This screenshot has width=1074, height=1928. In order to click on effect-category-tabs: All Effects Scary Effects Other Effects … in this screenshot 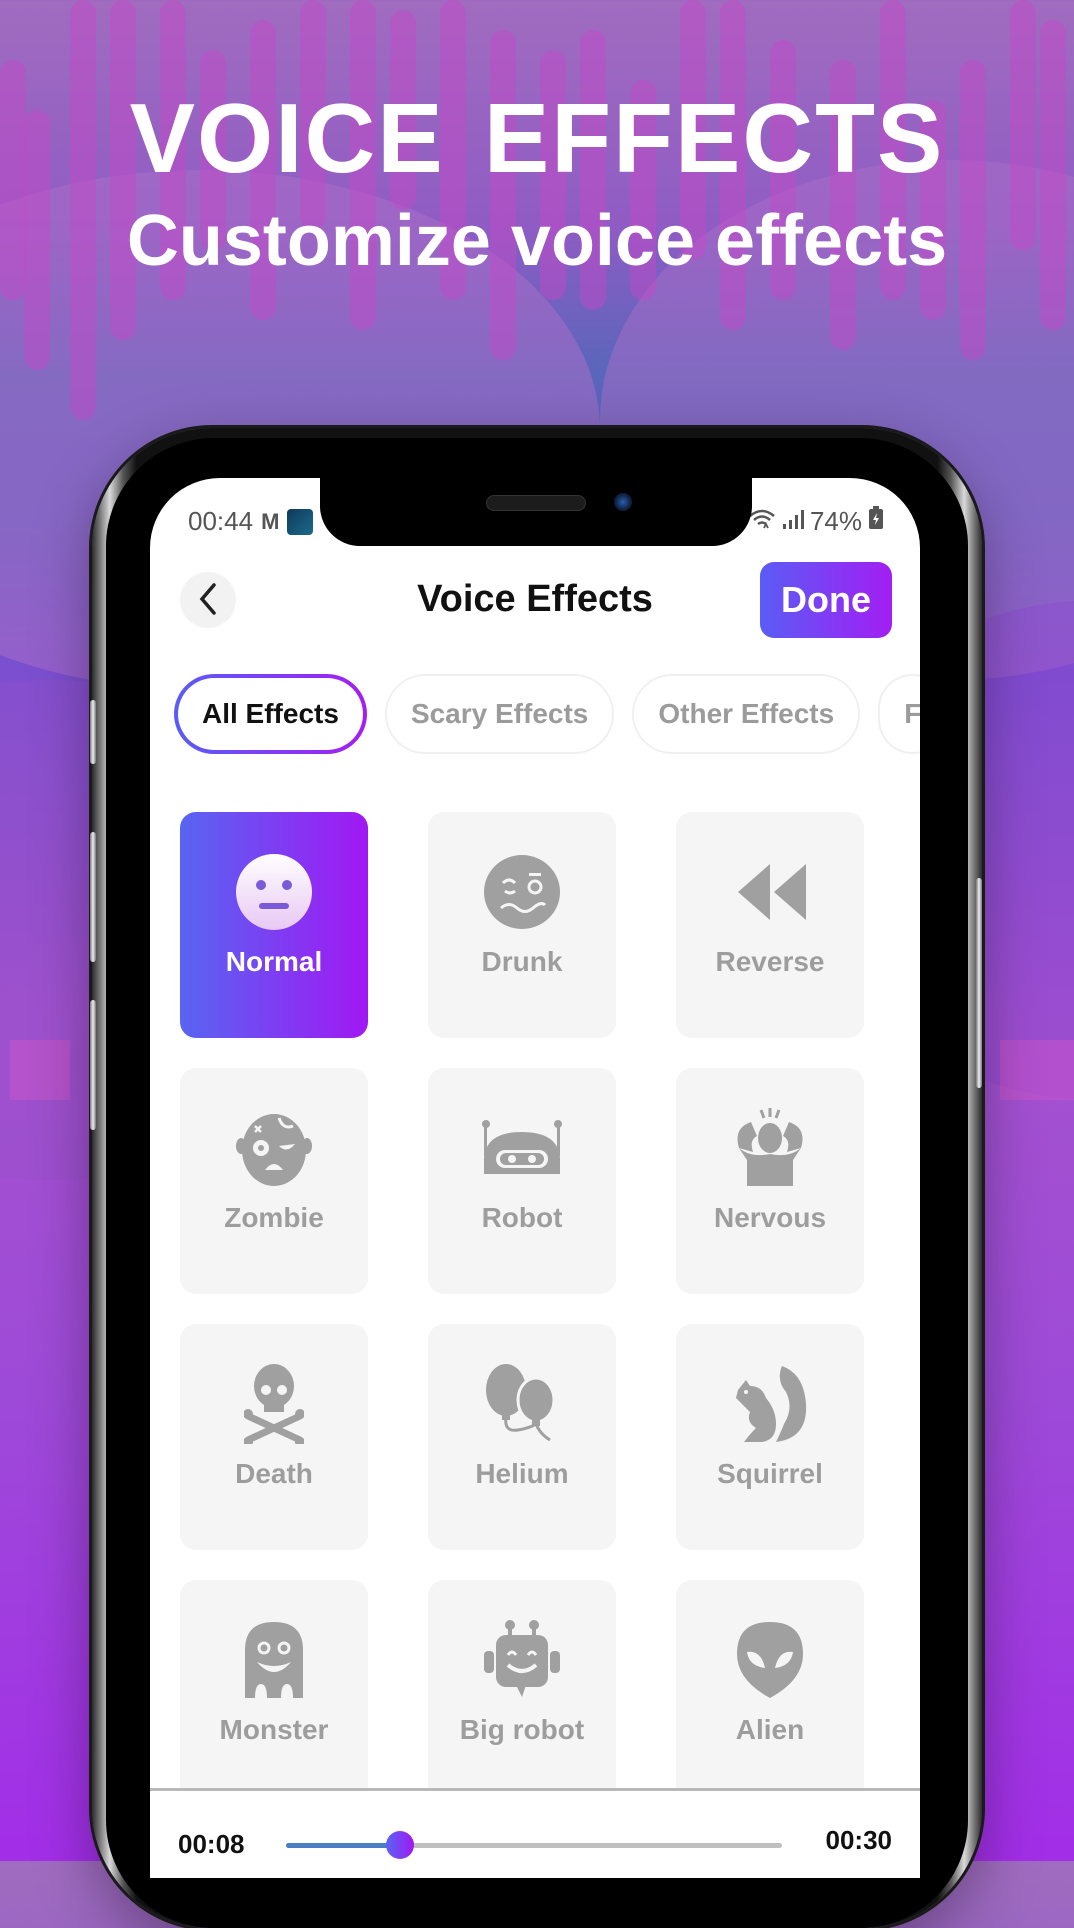, I will do `click(547, 714)`.